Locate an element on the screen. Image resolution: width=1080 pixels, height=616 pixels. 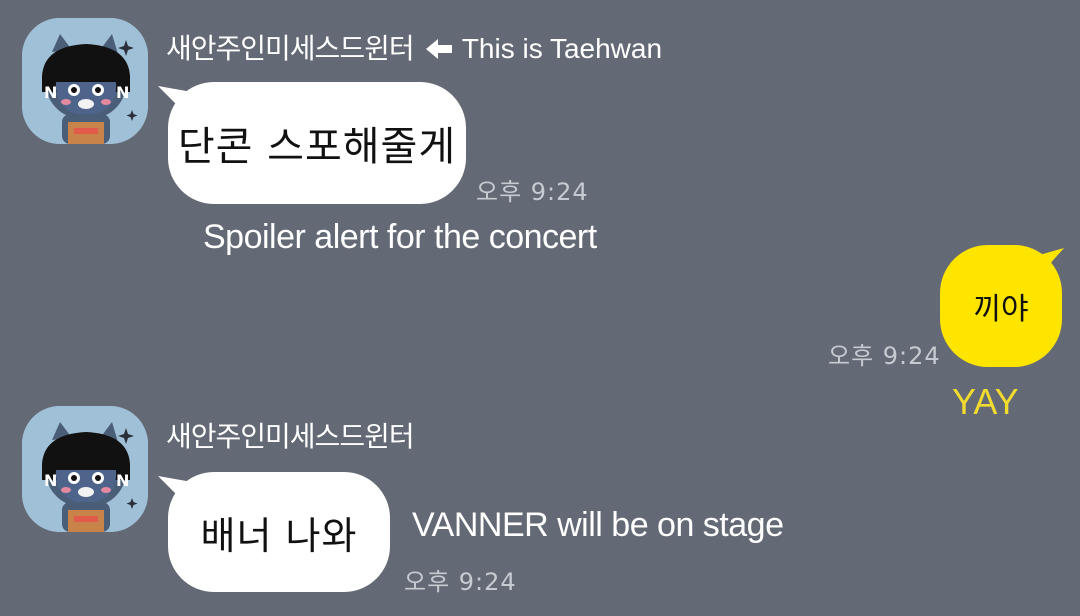
message-text: 배너 나와 is located at coordinates (279, 535).